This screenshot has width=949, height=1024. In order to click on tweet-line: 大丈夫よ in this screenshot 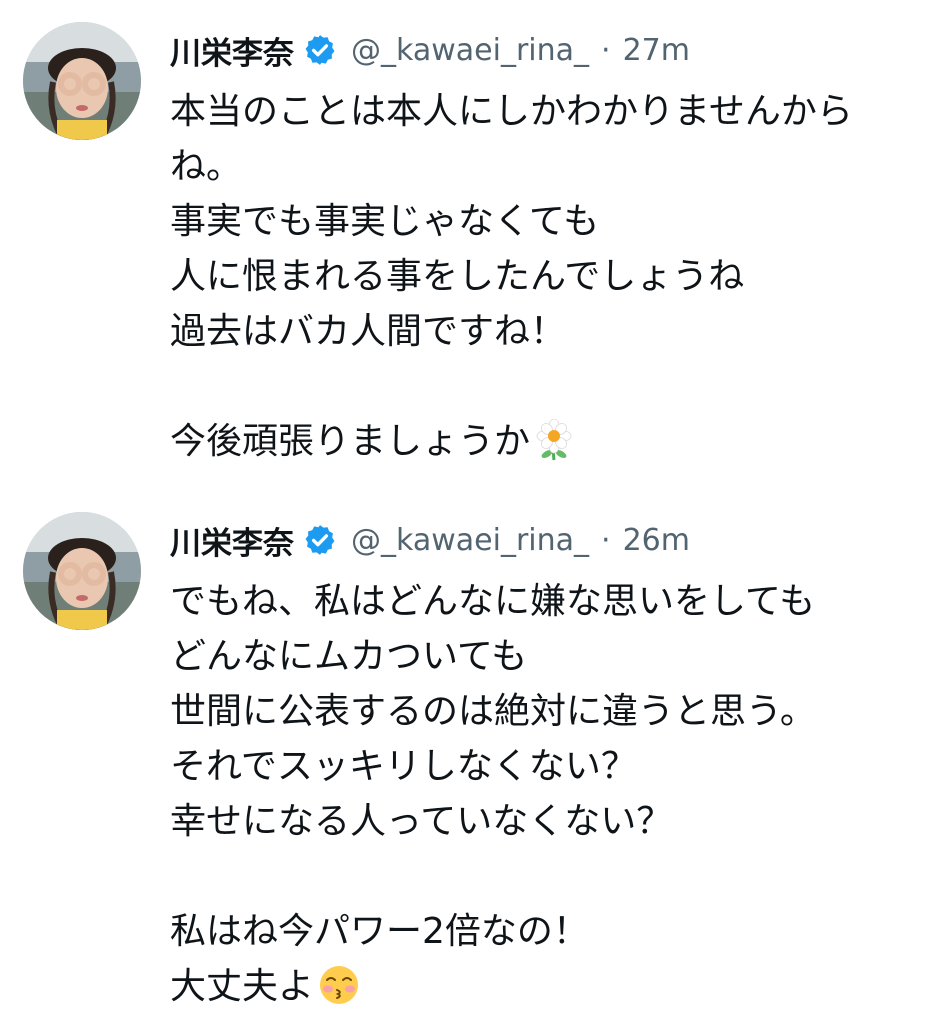, I will do `click(242, 986)`.